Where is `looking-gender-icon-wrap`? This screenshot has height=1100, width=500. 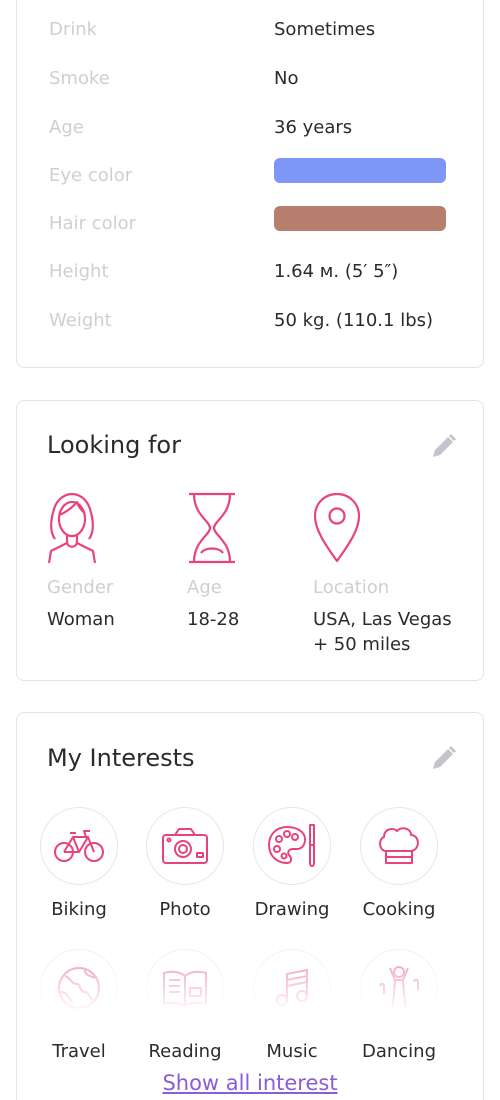 looking-gender-icon-wrap is located at coordinates (72, 528).